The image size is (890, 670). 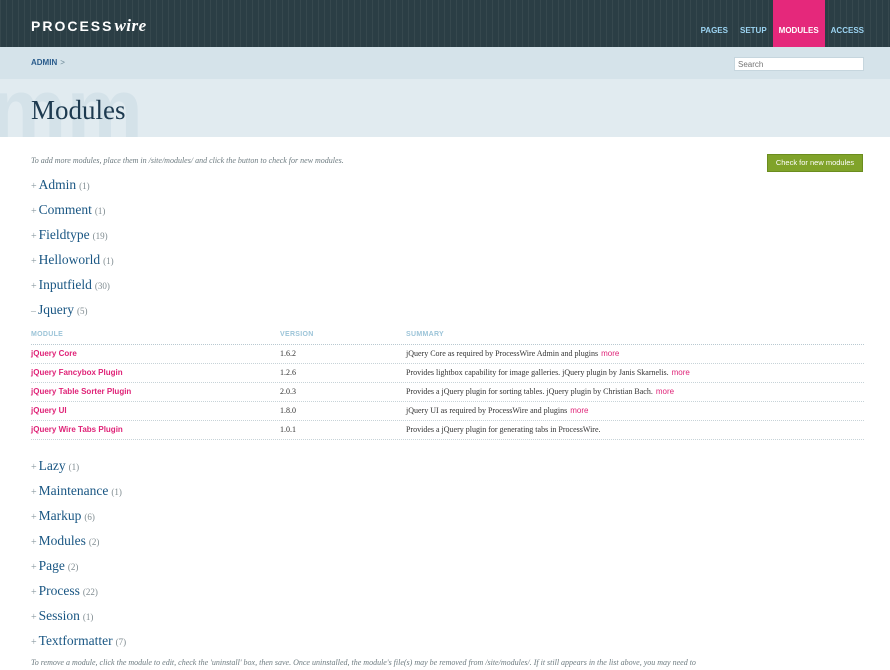 I want to click on module-group-fieldtype: + Fieldtype (19), so click(x=69, y=235).